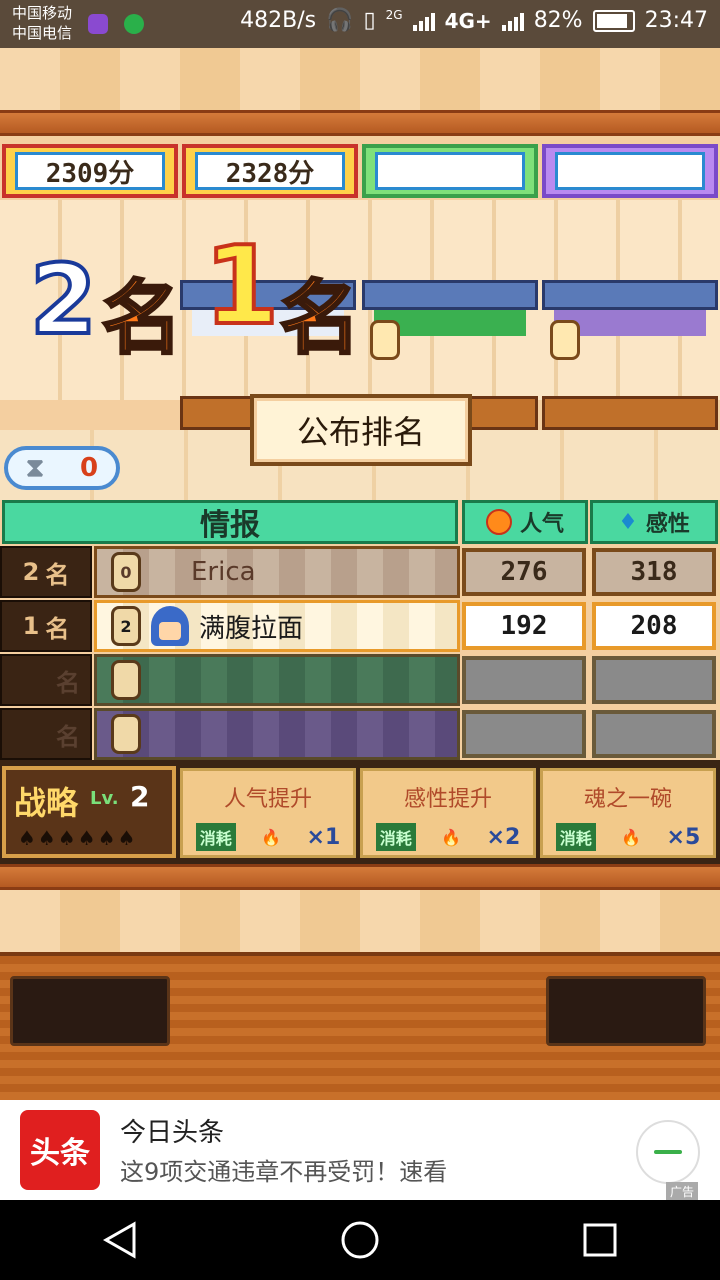 The width and height of the screenshot is (720, 1280). What do you see at coordinates (277, 572) in the screenshot?
I see `info-cell: 0 Erica` at bounding box center [277, 572].